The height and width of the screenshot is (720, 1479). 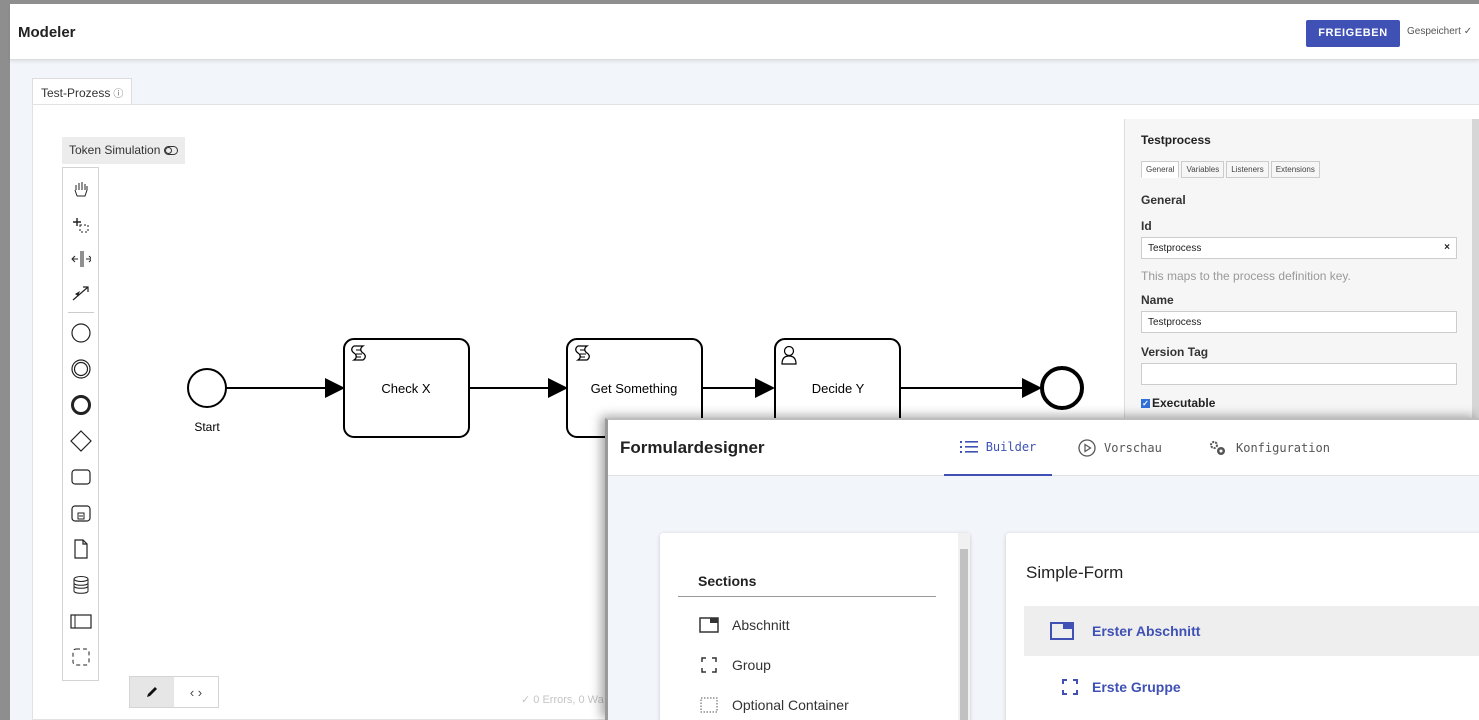 What do you see at coordinates (744, 32) in the screenshot?
I see `modeler-header: Modeler FREIGEBEN Gespeichert ✓` at bounding box center [744, 32].